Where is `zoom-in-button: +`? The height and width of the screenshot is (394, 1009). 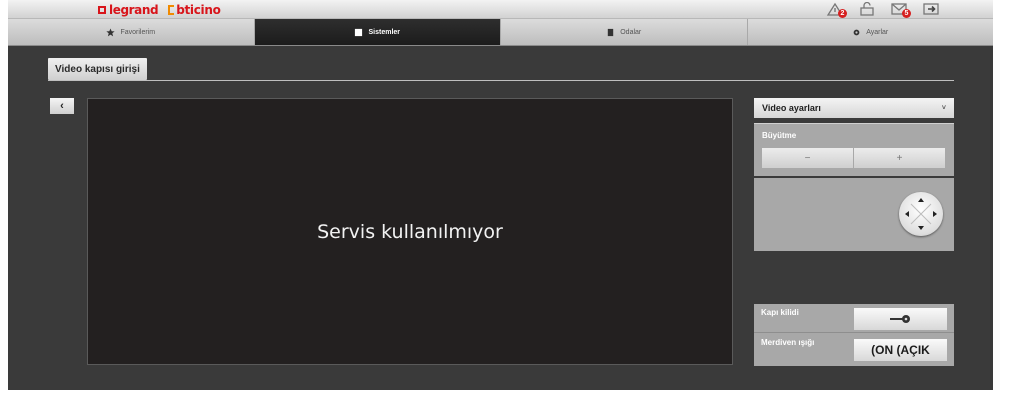 zoom-in-button: + is located at coordinates (899, 158).